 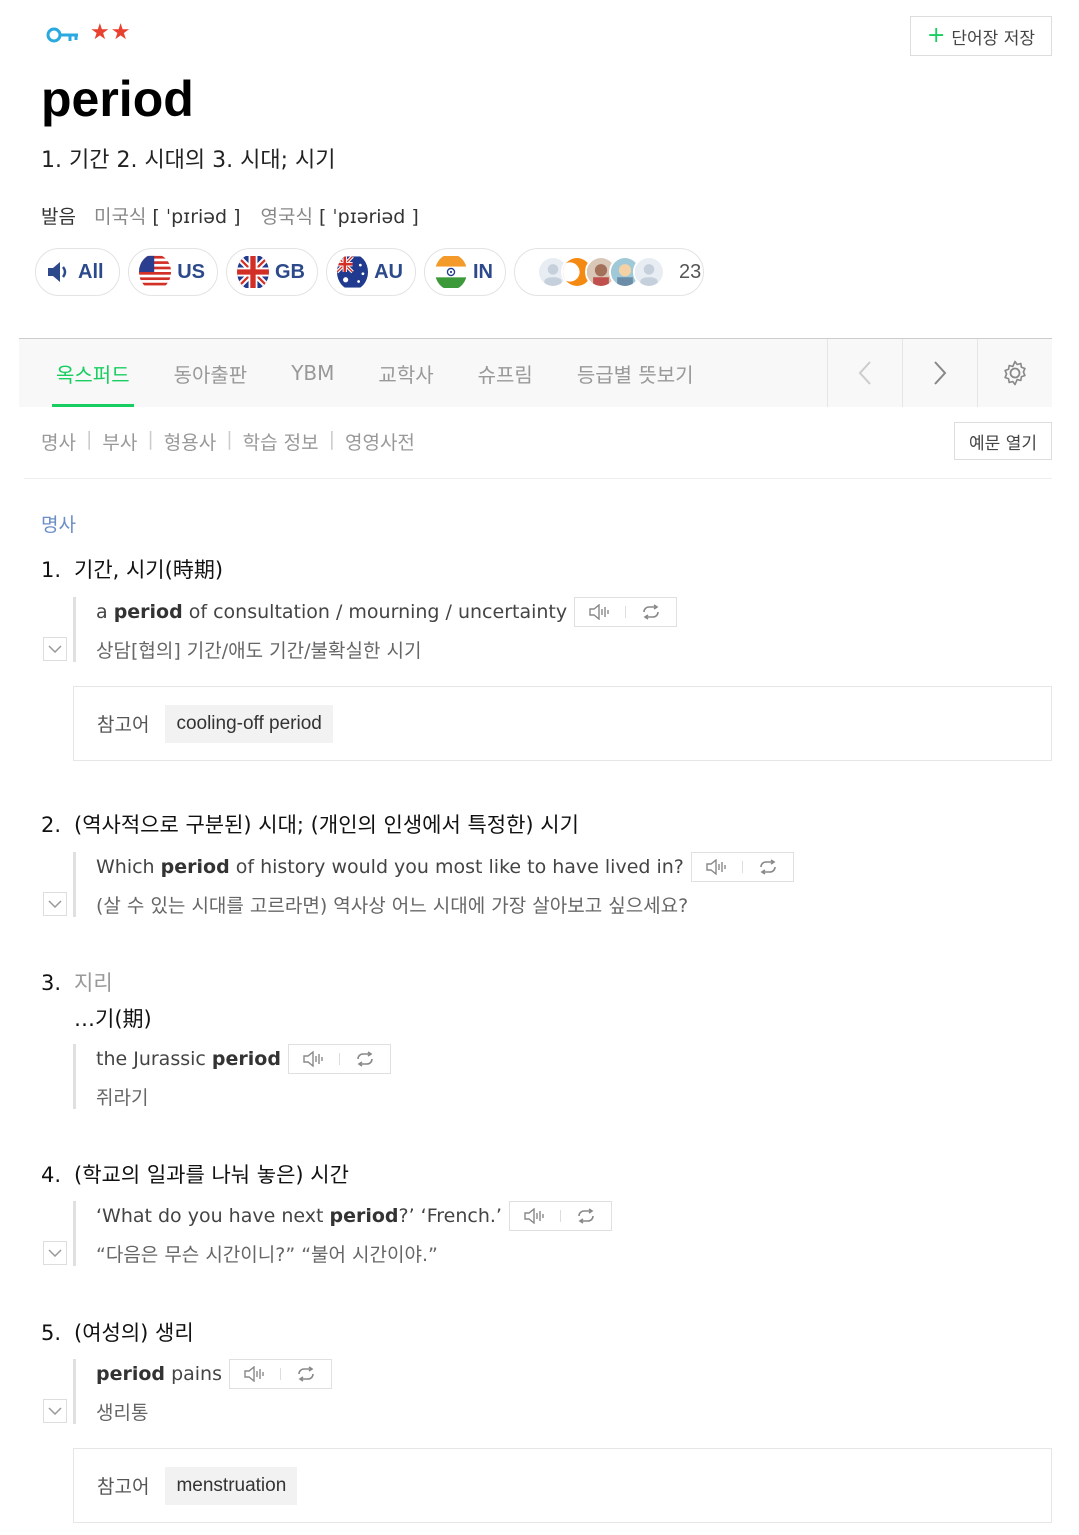 What do you see at coordinates (211, 1175) in the screenshot?
I see `sense-text: (학교의 일과를 나눠 놓은) 시간` at bounding box center [211, 1175].